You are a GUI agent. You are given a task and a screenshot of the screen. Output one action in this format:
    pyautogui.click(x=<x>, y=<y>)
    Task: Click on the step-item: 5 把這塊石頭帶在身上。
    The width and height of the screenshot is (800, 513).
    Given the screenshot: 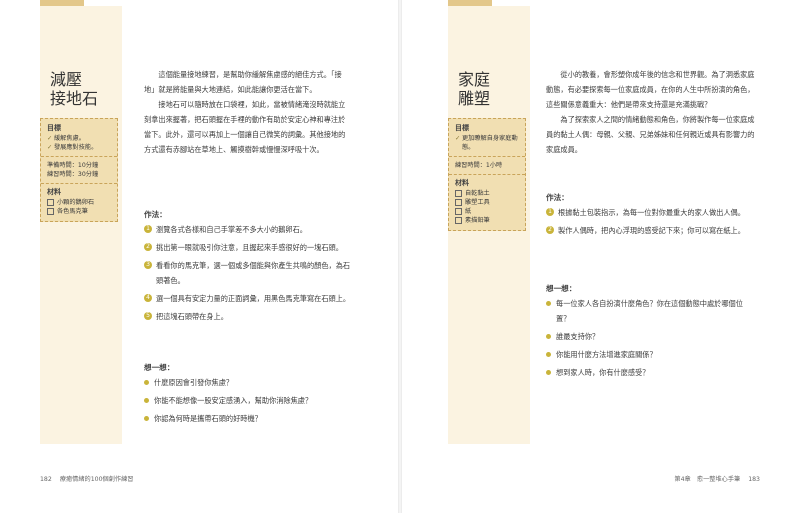 What is the action you would take?
    pyautogui.click(x=248, y=316)
    